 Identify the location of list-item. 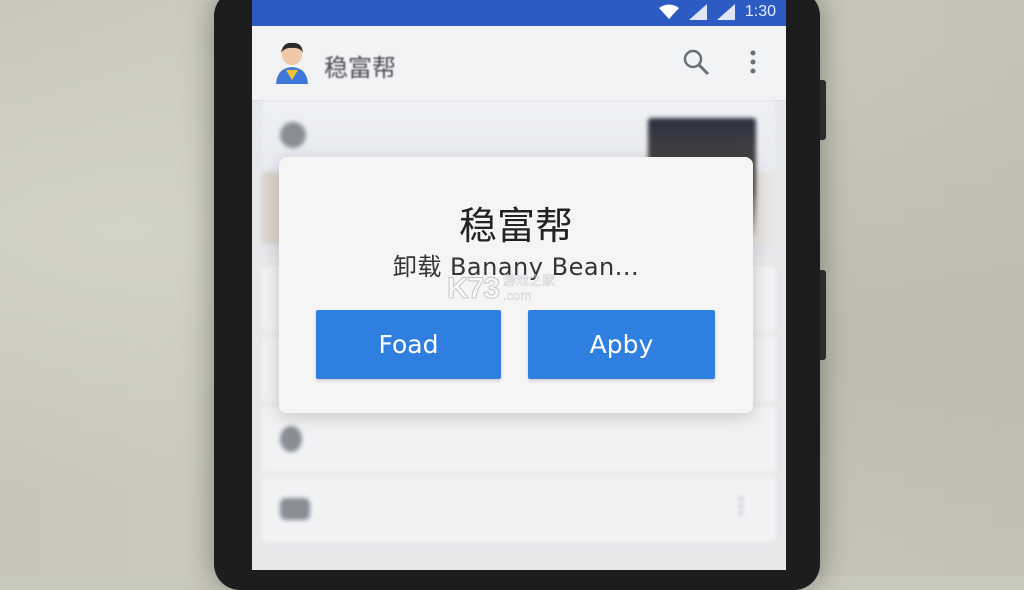
(519, 439).